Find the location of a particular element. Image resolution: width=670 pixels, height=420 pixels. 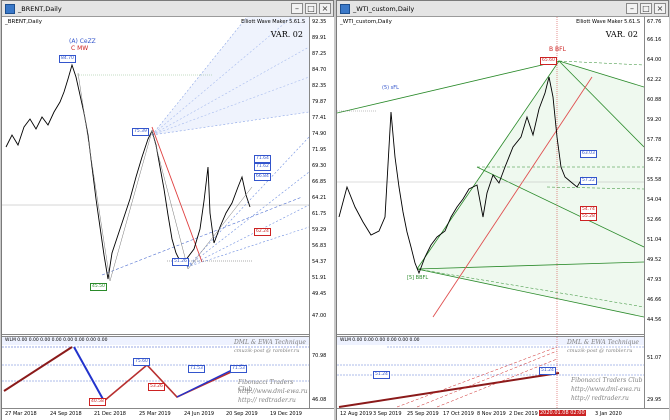

price-tick: 66.16 is located at coordinates (654, 40).